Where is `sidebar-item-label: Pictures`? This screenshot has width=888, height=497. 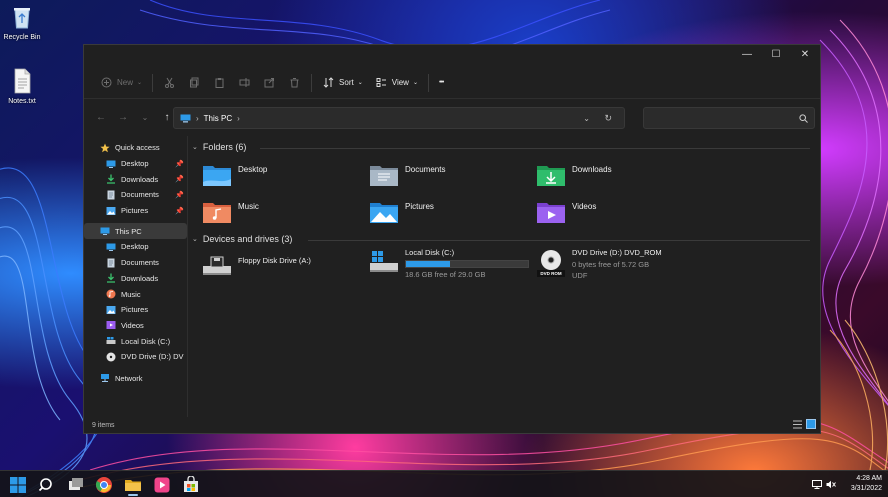 sidebar-item-label: Pictures is located at coordinates (135, 310).